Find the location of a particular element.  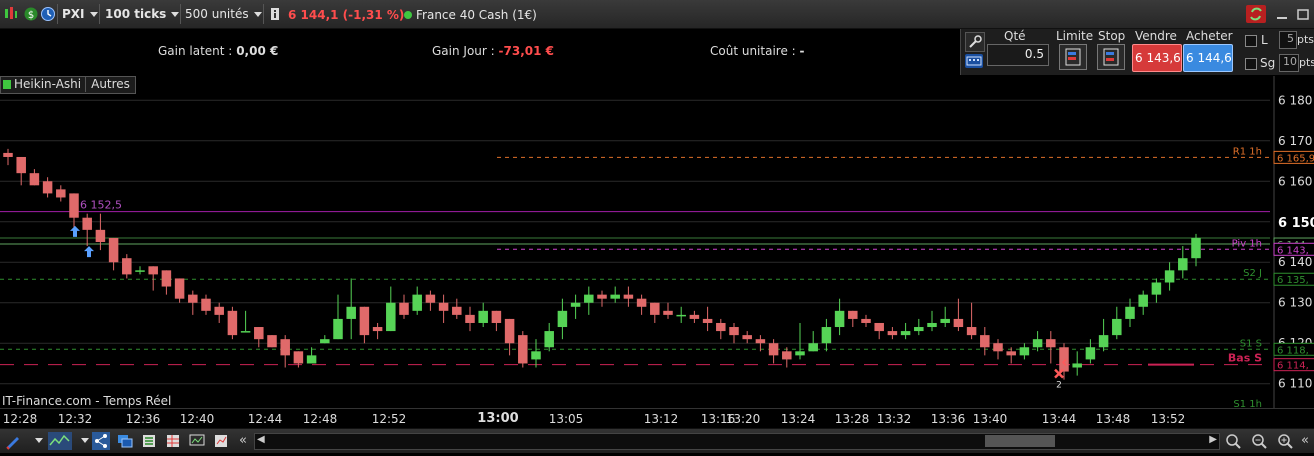

scroll-thumb is located at coordinates (1020, 441).